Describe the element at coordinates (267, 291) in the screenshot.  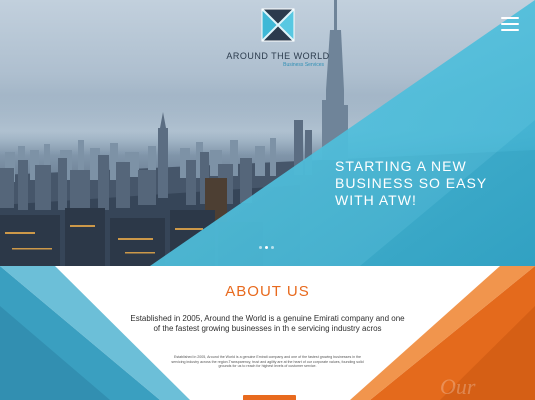
I see `about-title: ABOUT US` at that location.